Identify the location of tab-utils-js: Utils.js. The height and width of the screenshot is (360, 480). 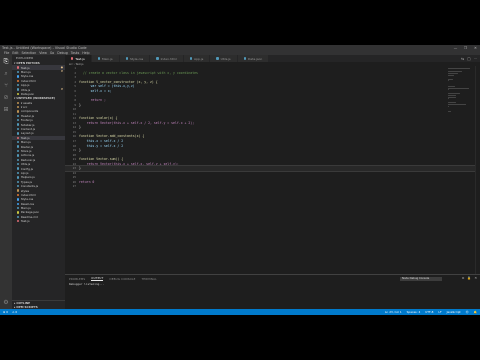
(224, 58).